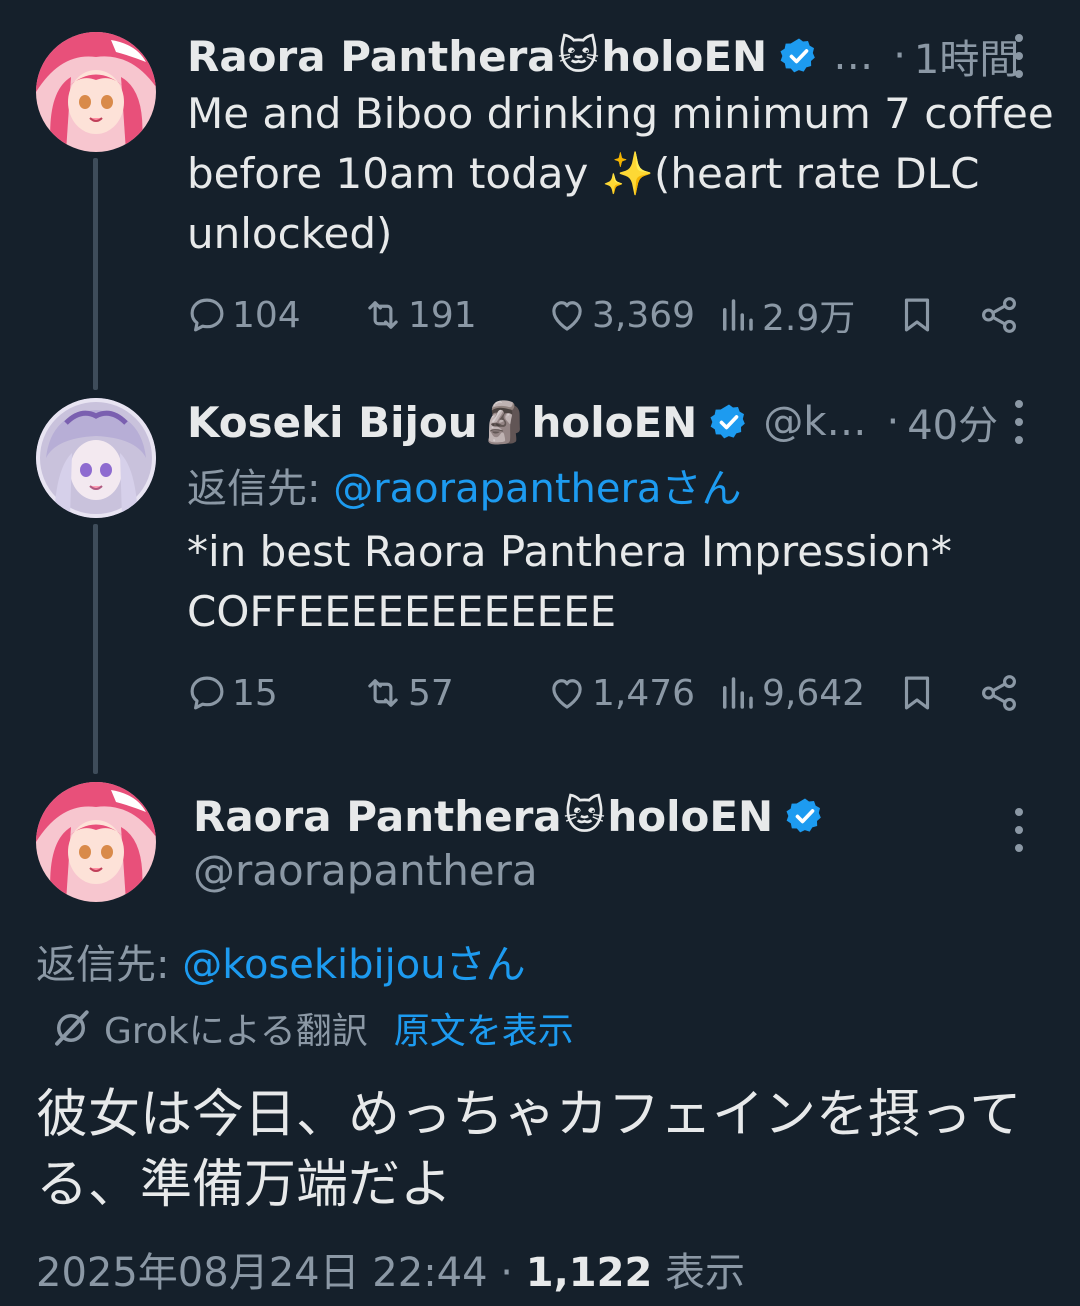 This screenshot has width=1080, height=1306. I want to click on action-bar: 15 57 1,476 9,642, so click(616, 693).